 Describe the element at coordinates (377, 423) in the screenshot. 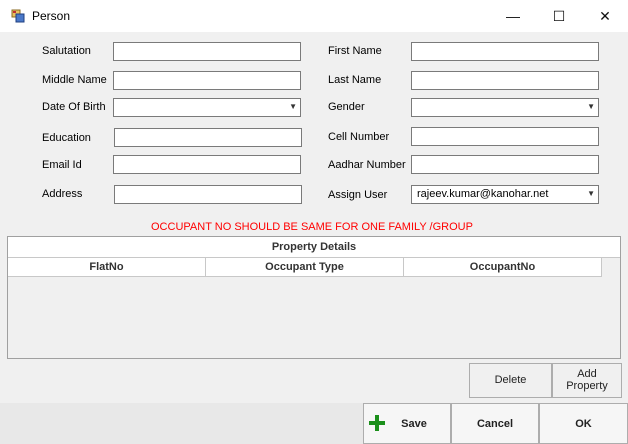

I see `plus-icon` at that location.